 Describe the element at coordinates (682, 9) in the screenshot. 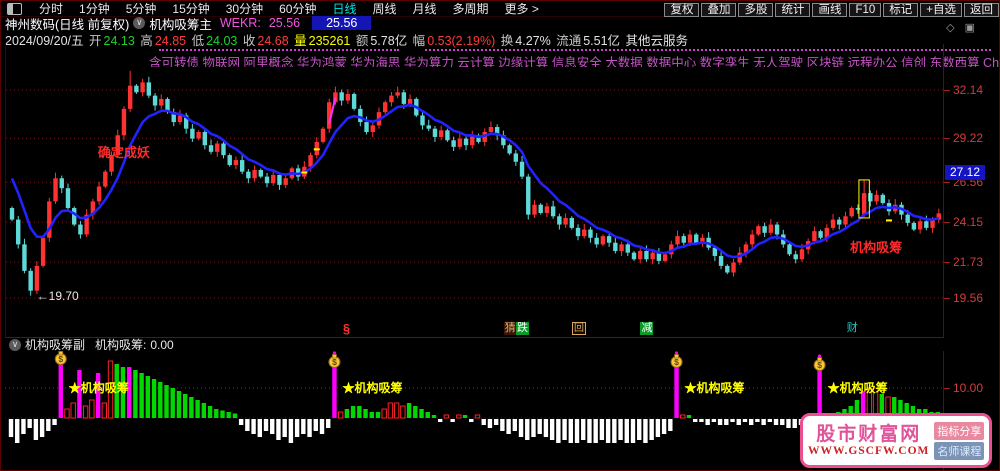

I see `toolbar-button-0: 复权` at that location.